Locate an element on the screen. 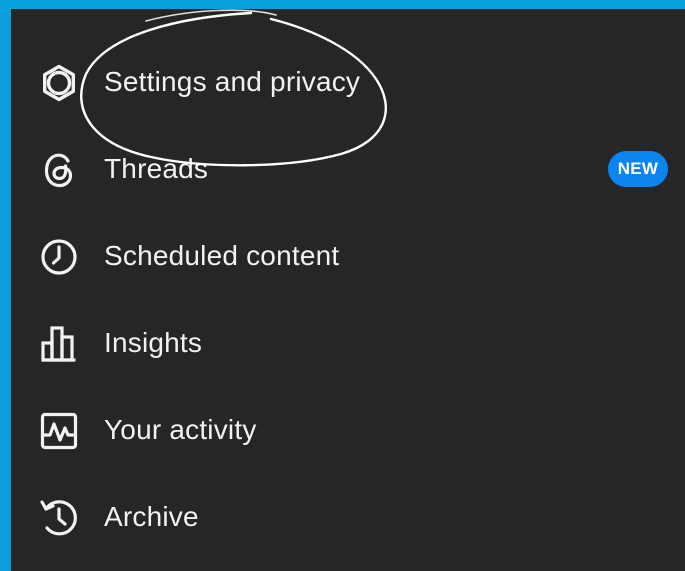  menu-label-archive: Archive is located at coordinates (151, 516).